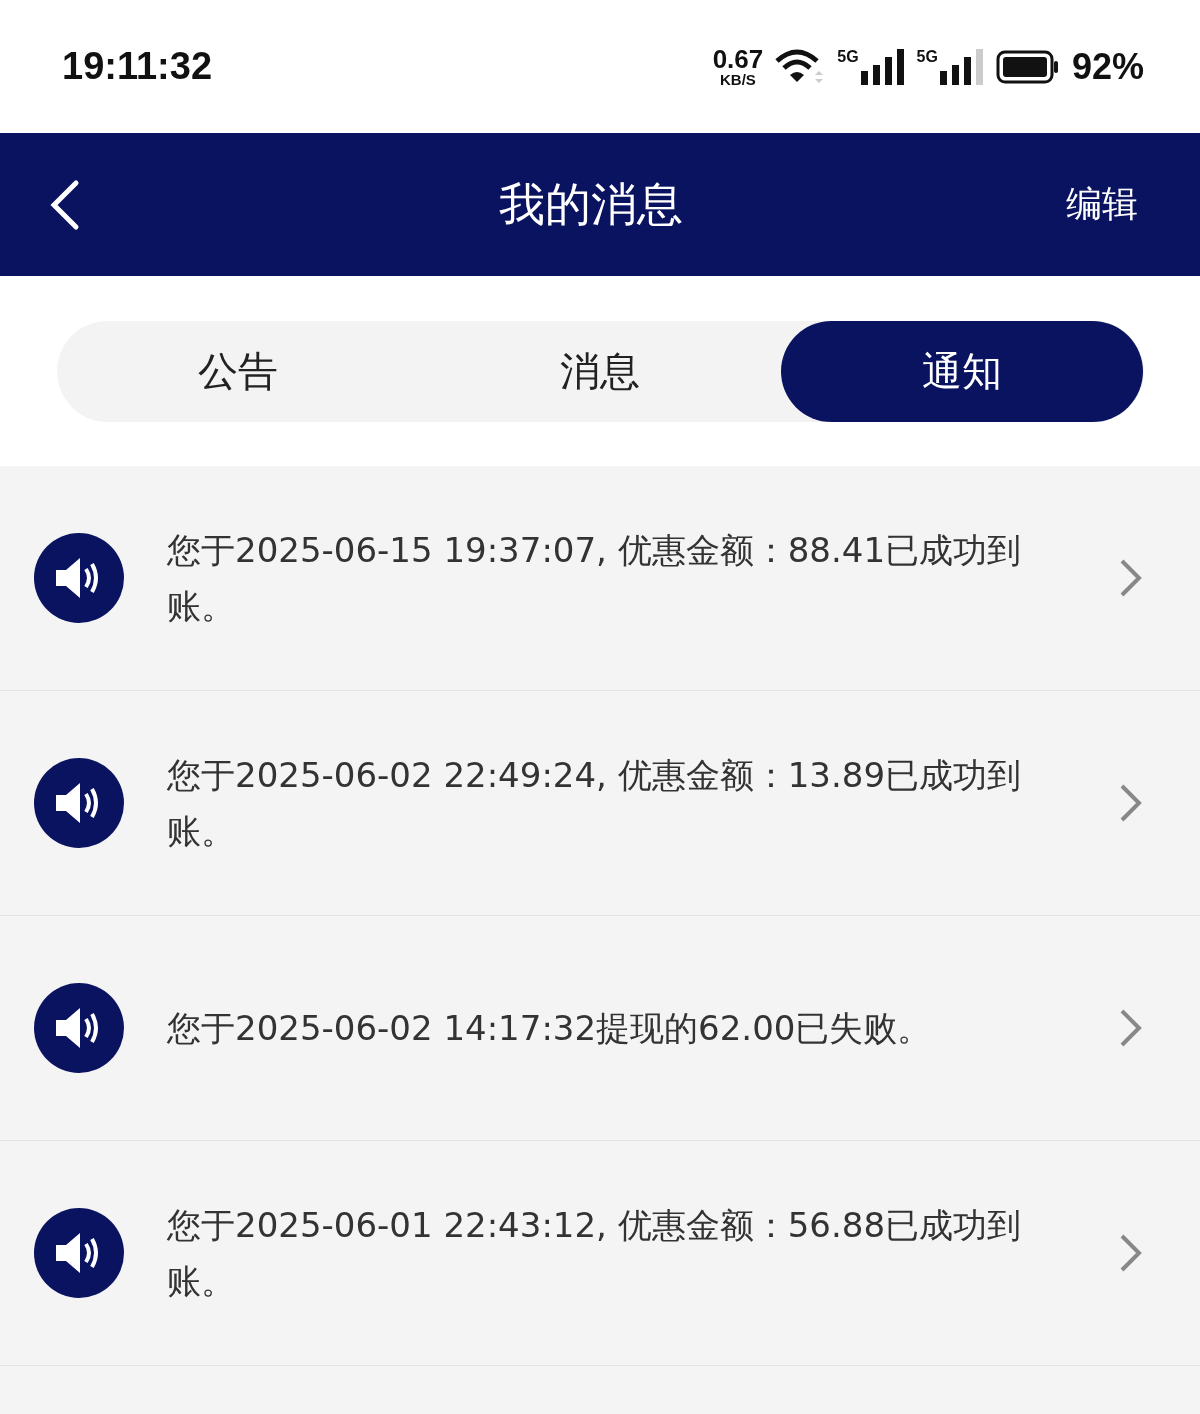  What do you see at coordinates (595, 1253) in the screenshot?
I see `notification-text: 您于2025-06-01 22:43:12, 优惠金额：56.88已成功到账。` at bounding box center [595, 1253].